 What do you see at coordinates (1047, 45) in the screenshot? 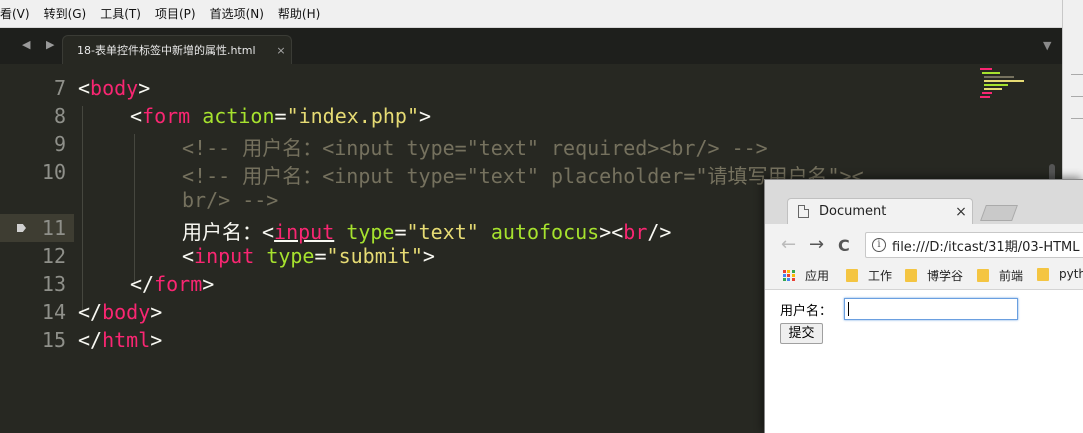
I see `tab-dropdown-icon: ▼` at bounding box center [1047, 45].